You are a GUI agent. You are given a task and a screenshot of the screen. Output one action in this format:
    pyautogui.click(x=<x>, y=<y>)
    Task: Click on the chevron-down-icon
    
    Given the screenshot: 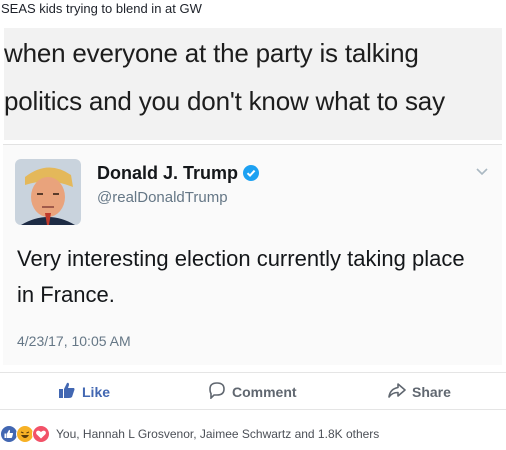 What is the action you would take?
    pyautogui.click(x=482, y=172)
    